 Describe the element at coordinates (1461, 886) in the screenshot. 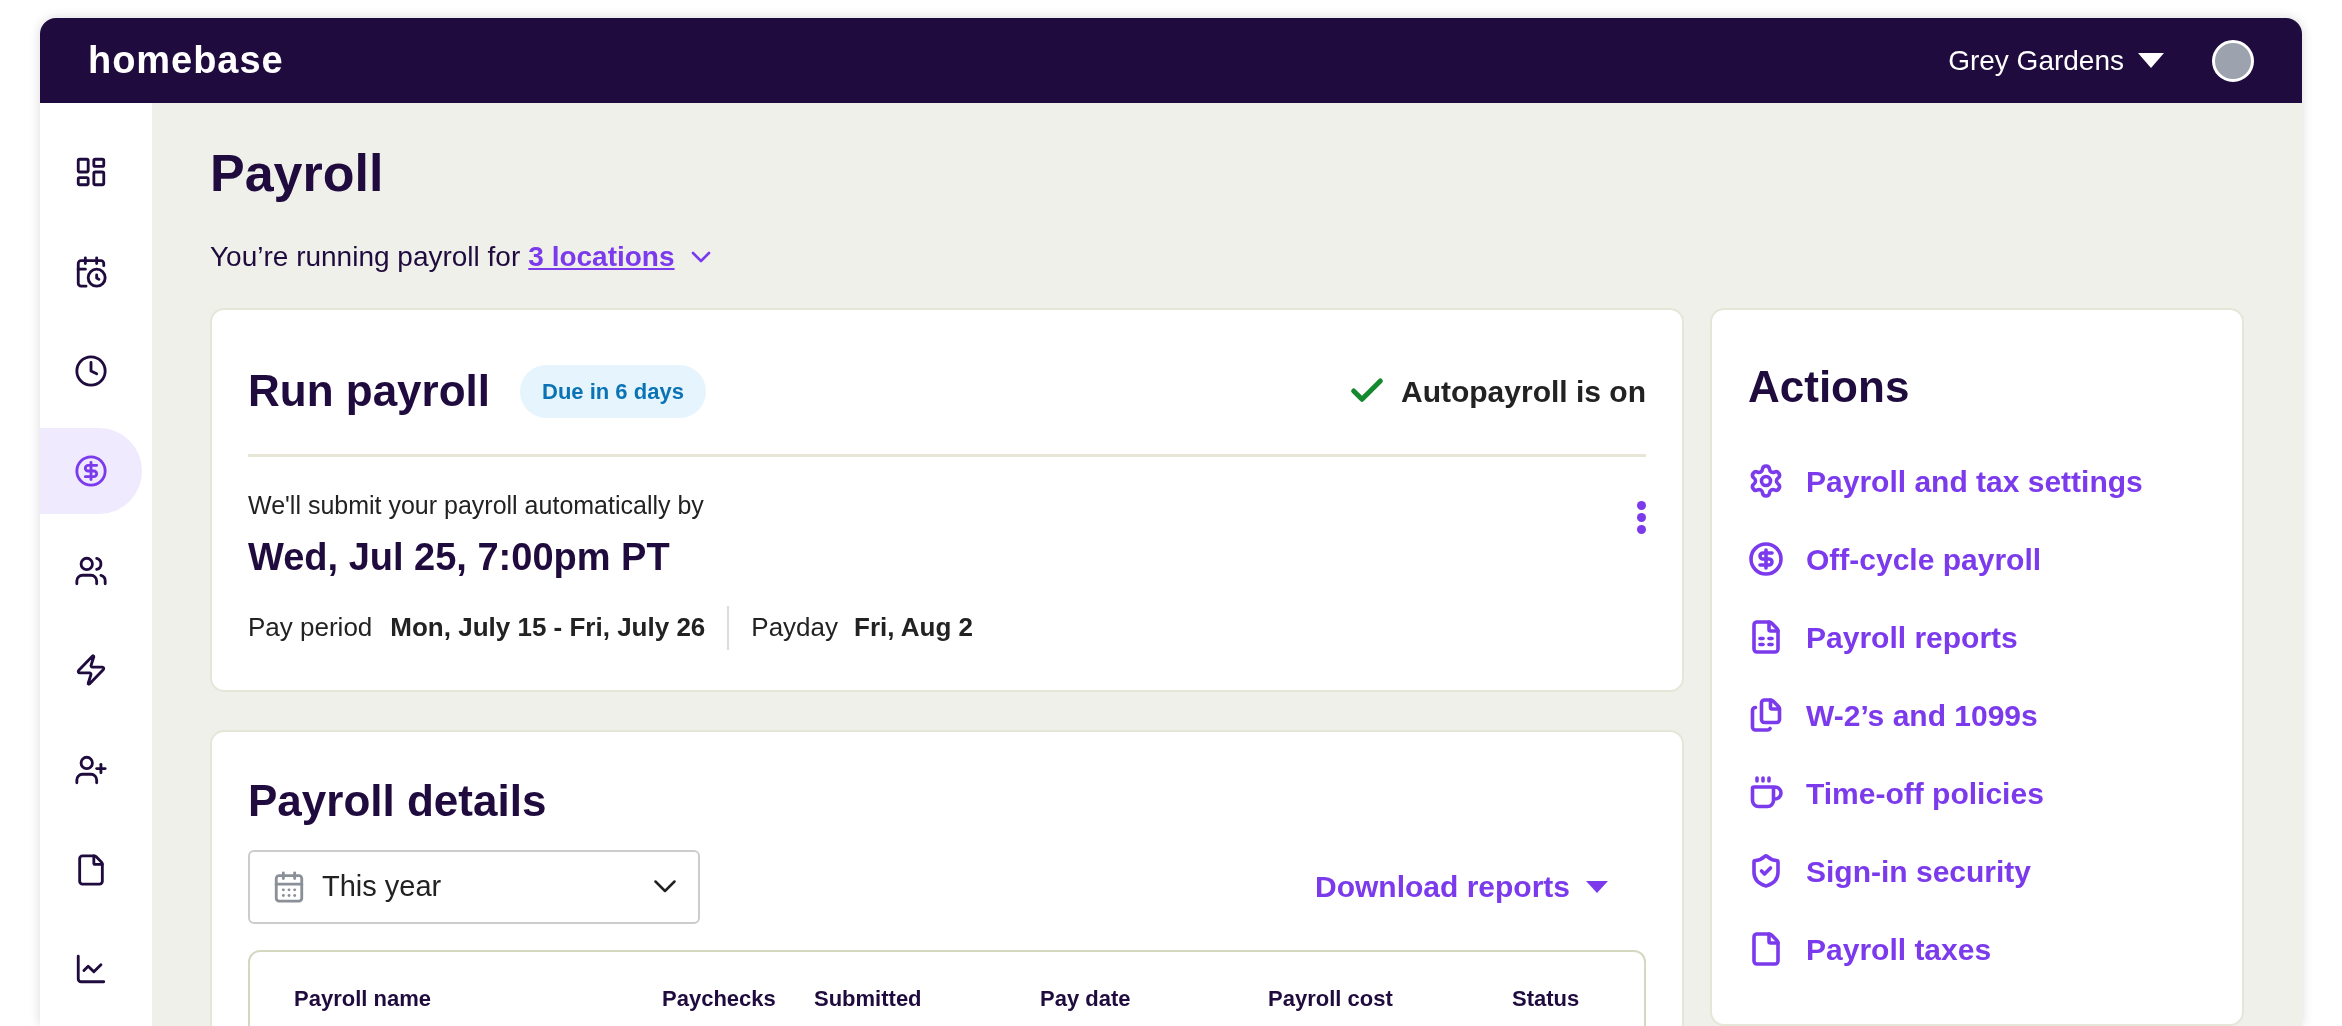

I see `download-reports-button: Download reports` at that location.